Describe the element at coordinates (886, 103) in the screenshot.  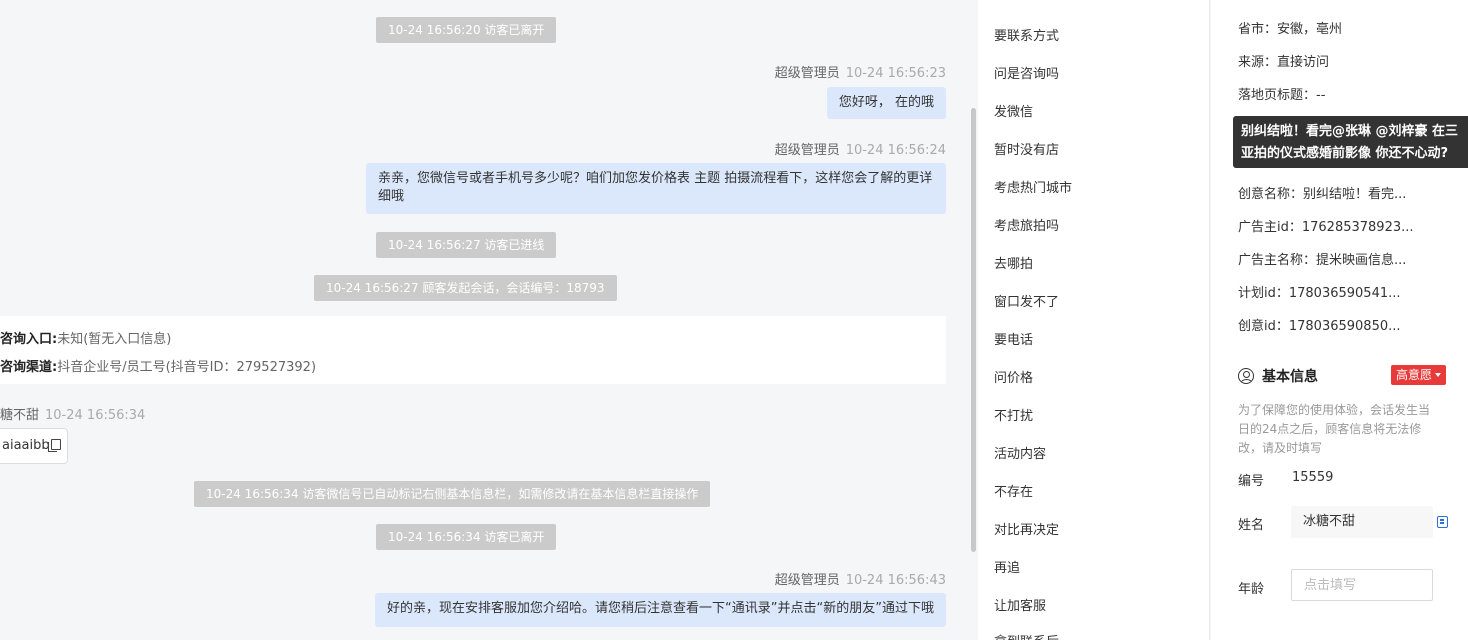
I see `agent-message-bubble: 您好呀， 在的哦` at that location.